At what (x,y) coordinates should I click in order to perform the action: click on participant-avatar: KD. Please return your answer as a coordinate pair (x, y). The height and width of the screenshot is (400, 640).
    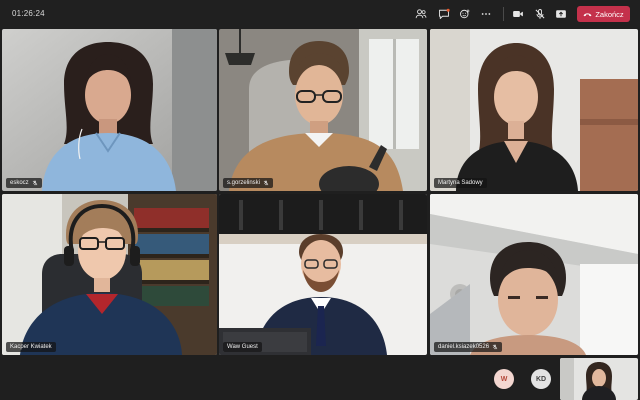
    Looking at the image, I should click on (541, 379).